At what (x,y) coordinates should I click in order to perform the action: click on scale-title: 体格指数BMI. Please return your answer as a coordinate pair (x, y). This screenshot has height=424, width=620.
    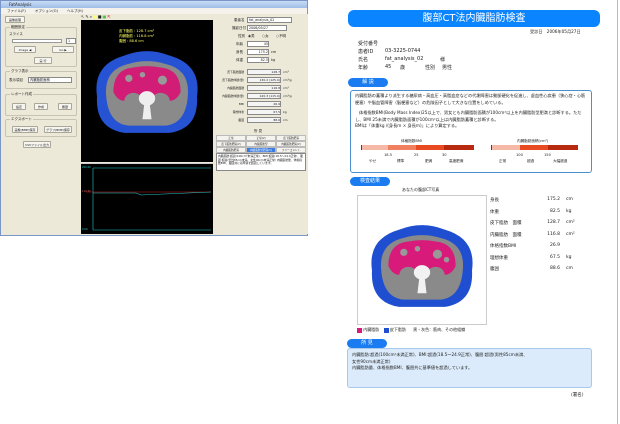
    Looking at the image, I should click on (412, 141).